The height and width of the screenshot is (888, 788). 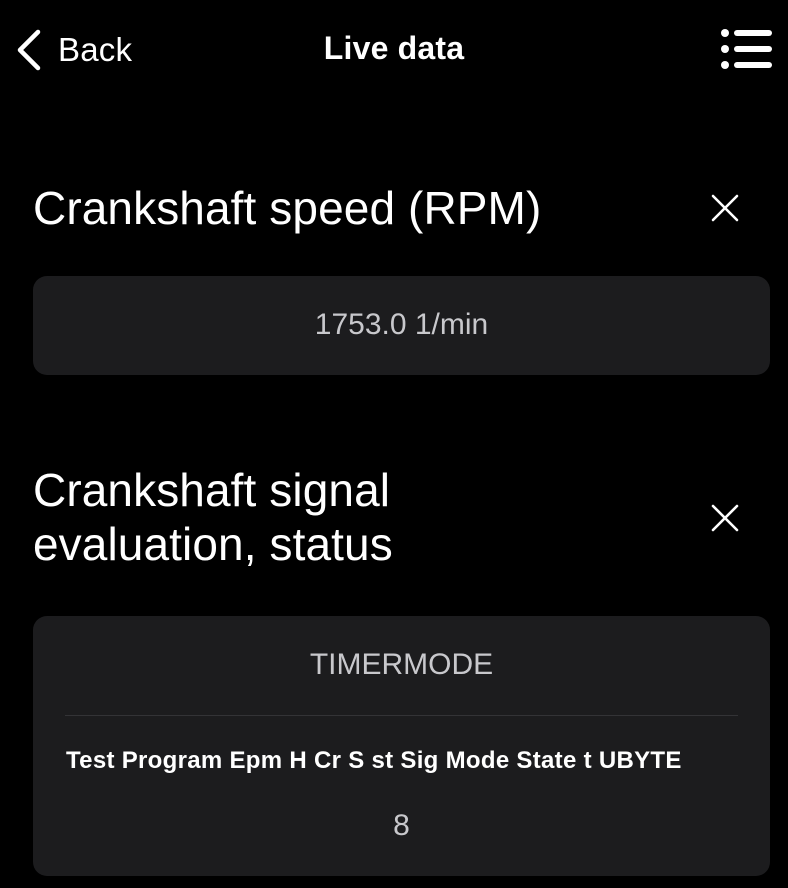 What do you see at coordinates (213, 544) in the screenshot?
I see `parameter-title-line: evaluation, status` at bounding box center [213, 544].